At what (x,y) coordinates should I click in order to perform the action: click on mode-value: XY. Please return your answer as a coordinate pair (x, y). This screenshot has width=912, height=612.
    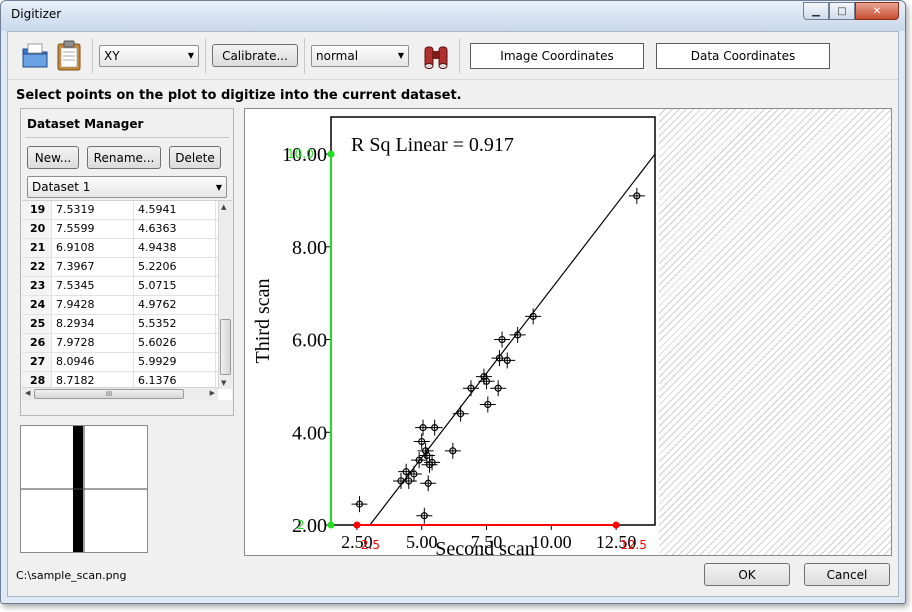
    Looking at the image, I should click on (112, 55).